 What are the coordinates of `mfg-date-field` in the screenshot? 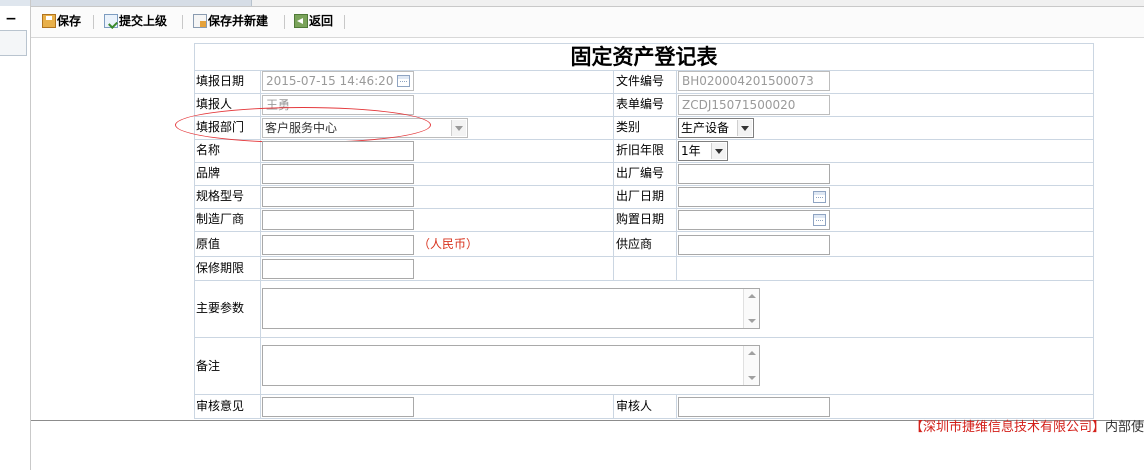 It's located at (754, 197).